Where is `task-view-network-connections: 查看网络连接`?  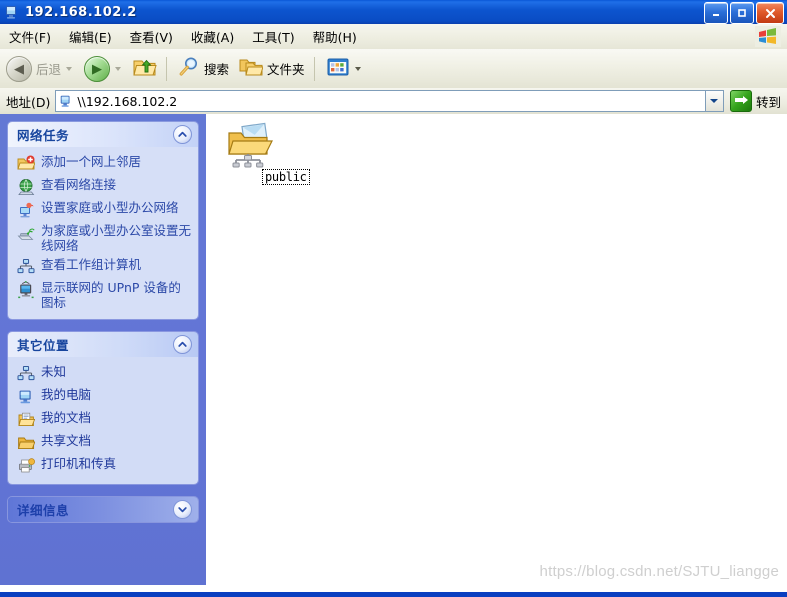 task-view-network-connections: 查看网络连接 is located at coordinates (103, 186).